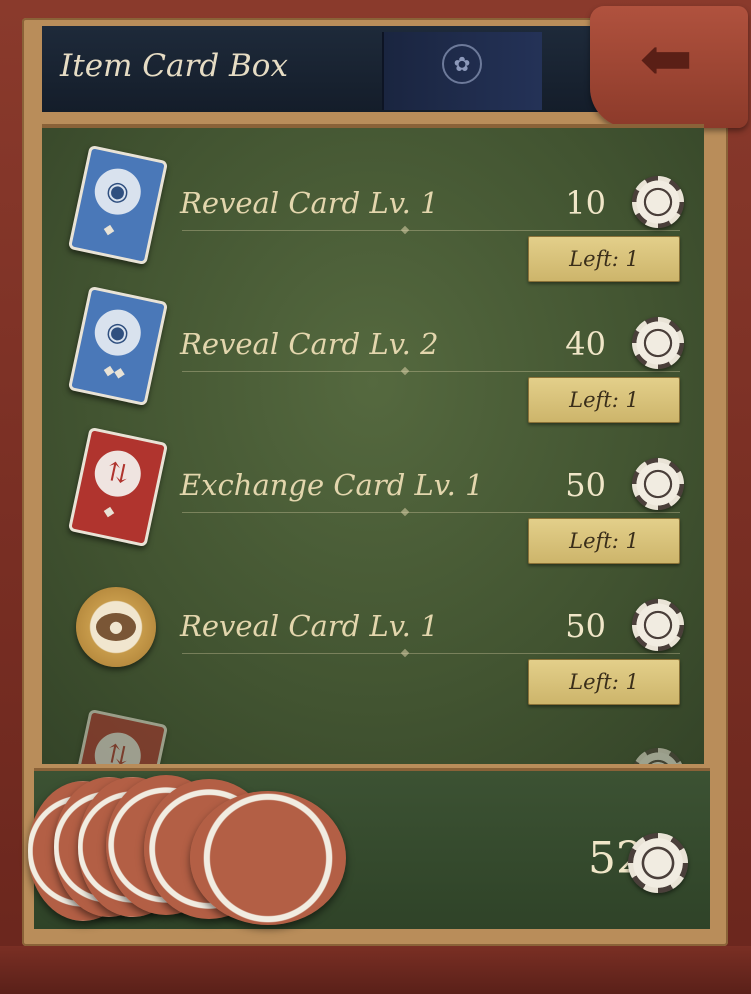  I want to click on exit-button: ⬅, so click(669, 67).